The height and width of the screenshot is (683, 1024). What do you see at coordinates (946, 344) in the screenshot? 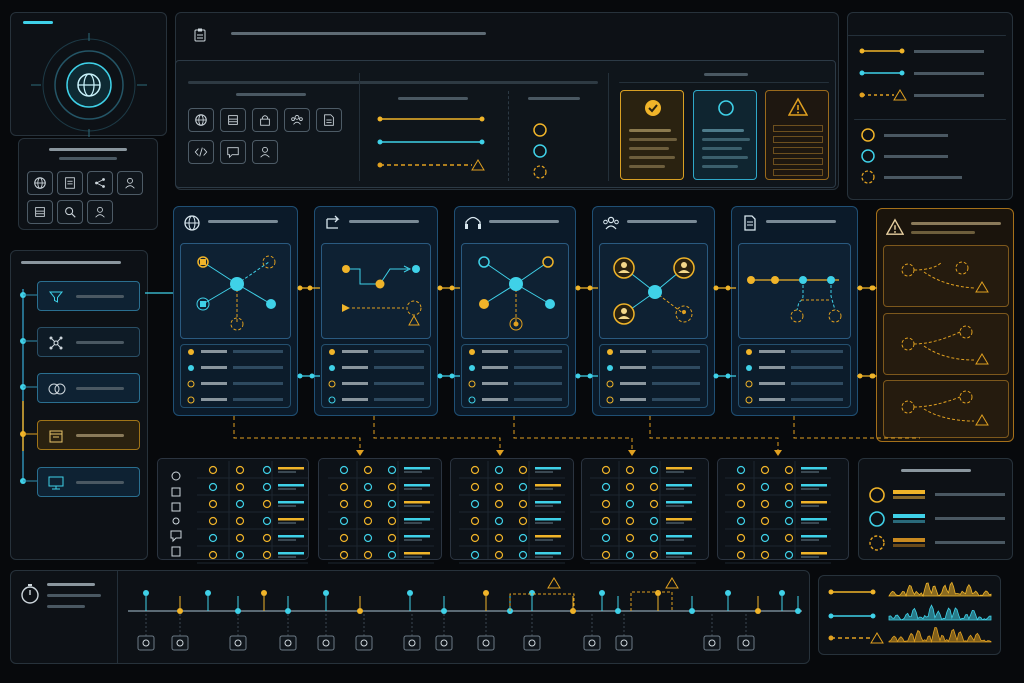
I see `alert-item` at bounding box center [946, 344].